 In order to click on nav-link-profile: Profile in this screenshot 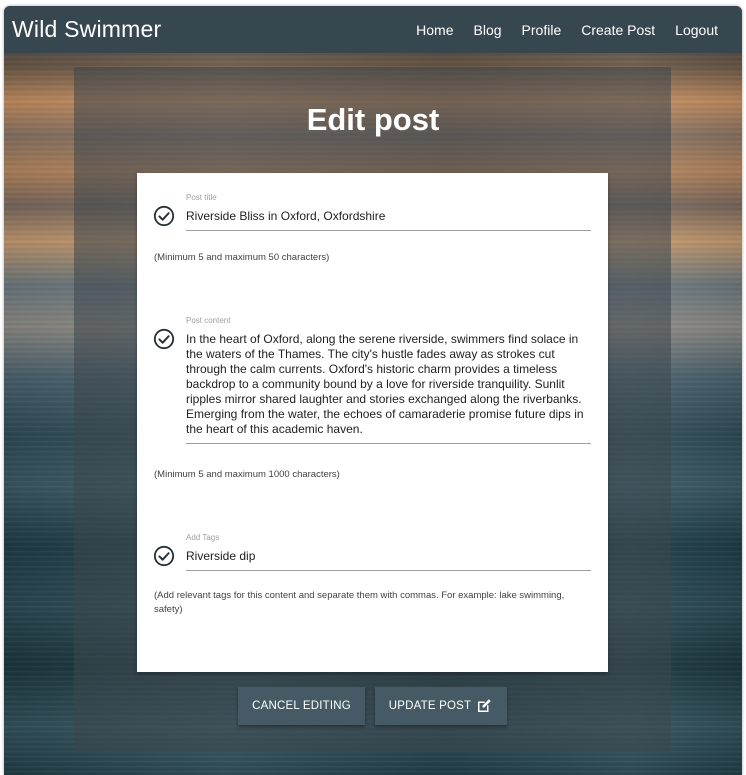, I will do `click(542, 30)`.